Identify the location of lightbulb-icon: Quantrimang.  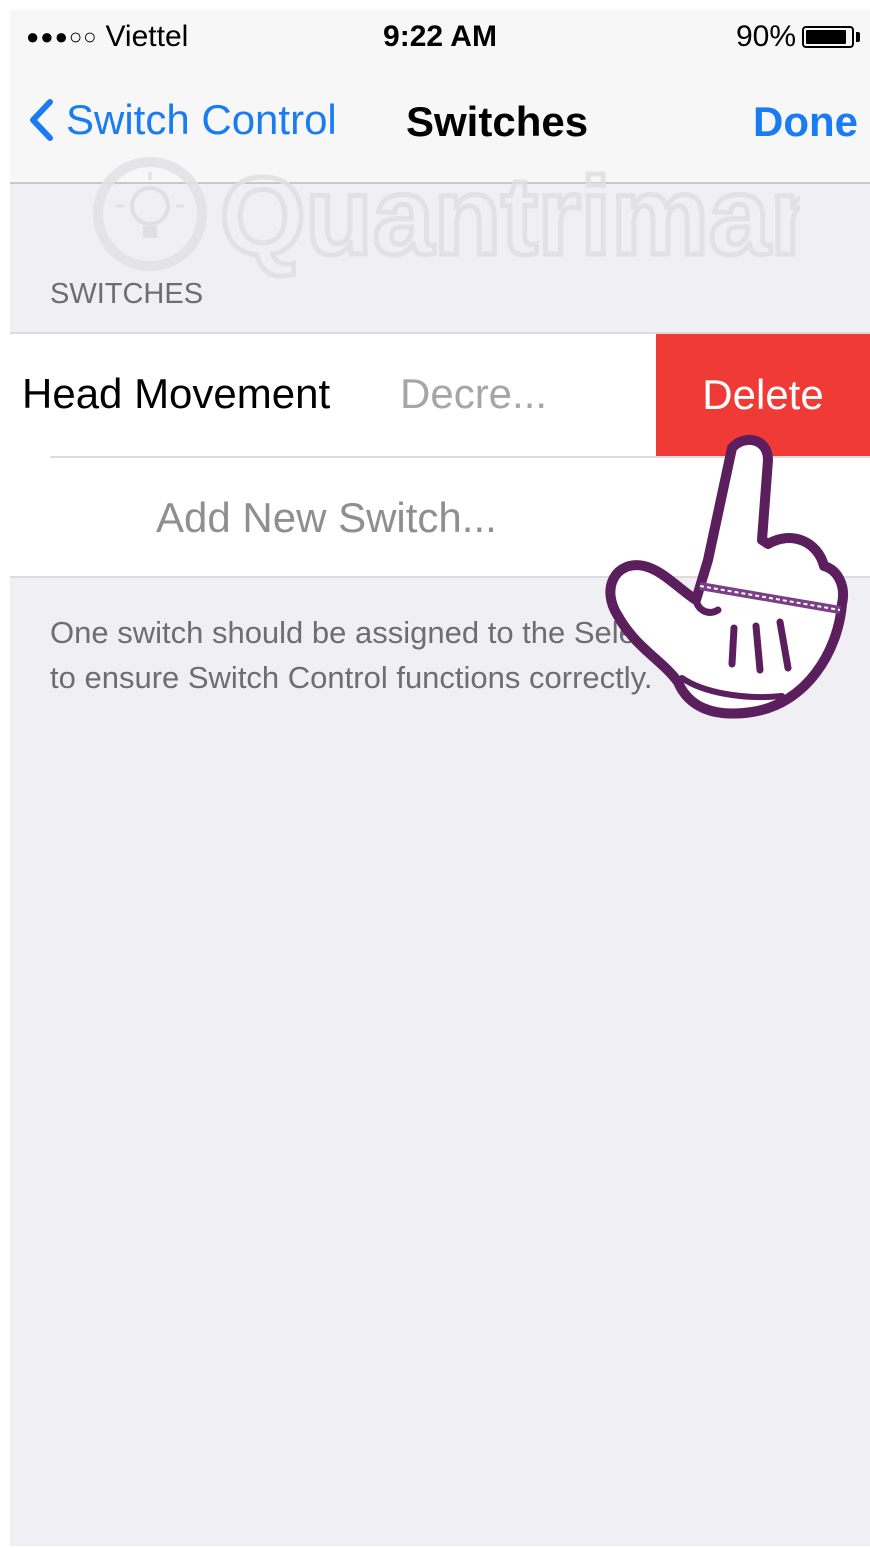
(481, 217).